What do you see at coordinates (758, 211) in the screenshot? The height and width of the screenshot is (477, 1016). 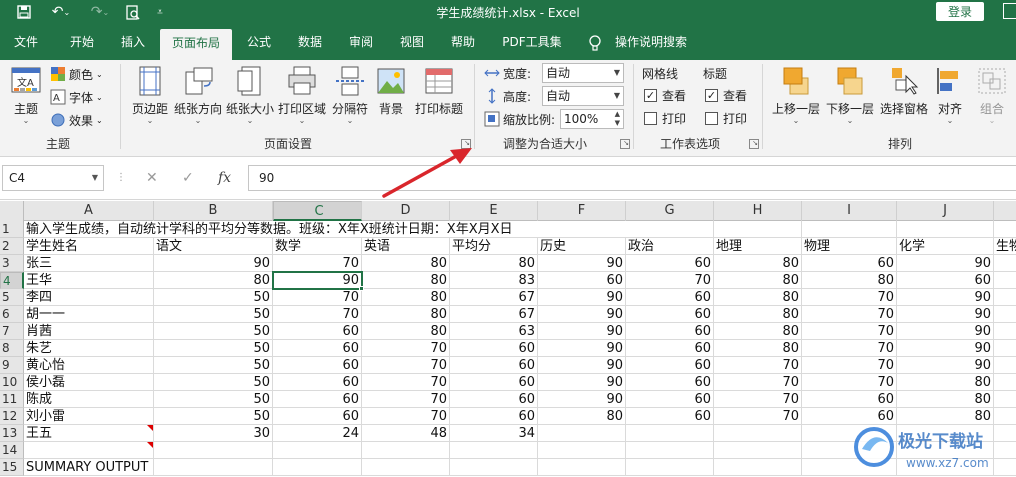 I see `column-header-h: H` at bounding box center [758, 211].